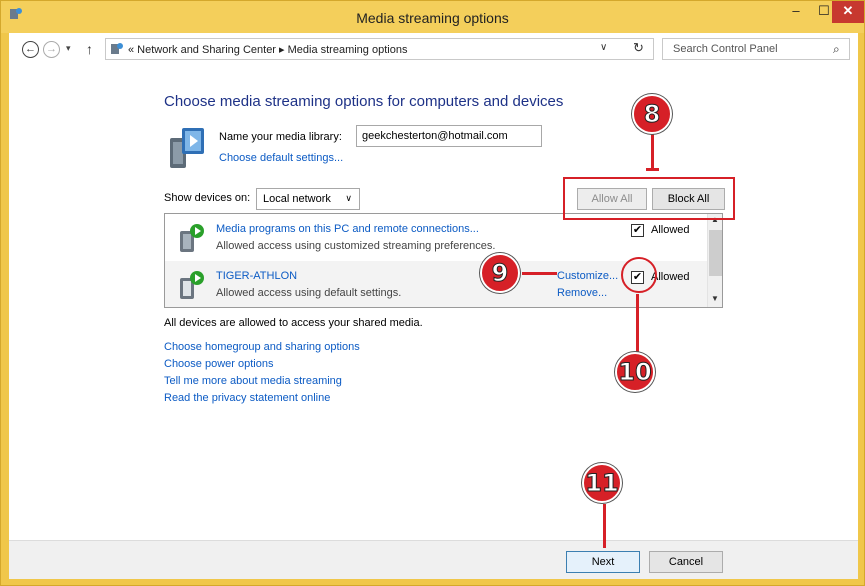 Image resolution: width=865 pixels, height=586 pixels. I want to click on recent-locations-icon: ▾, so click(68, 48).